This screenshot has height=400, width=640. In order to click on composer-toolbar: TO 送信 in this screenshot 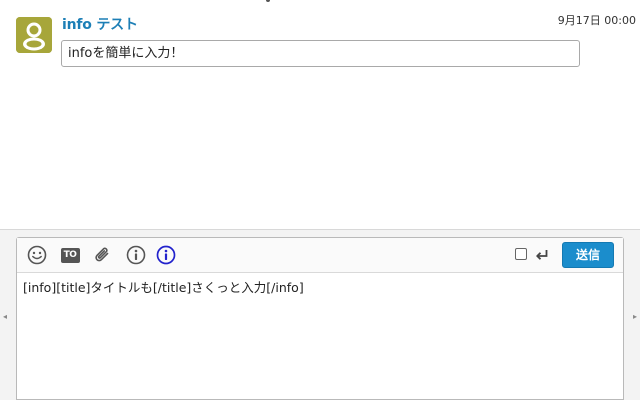, I will do `click(320, 255)`.